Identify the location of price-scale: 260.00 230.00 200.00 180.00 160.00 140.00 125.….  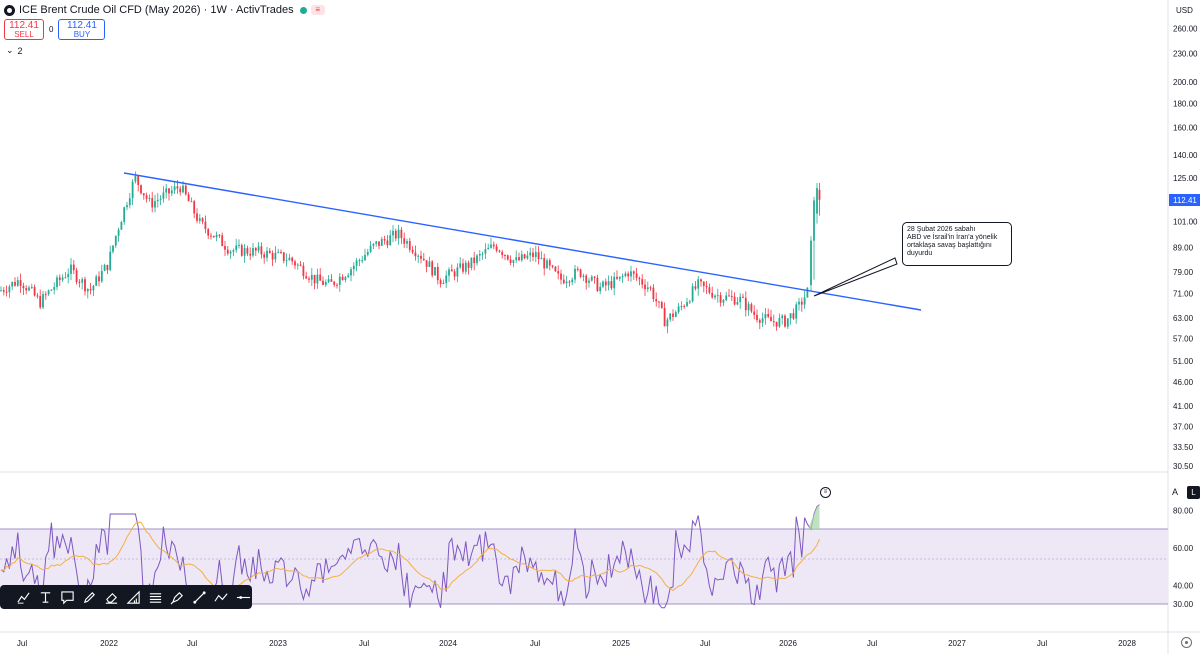
(1185, 247).